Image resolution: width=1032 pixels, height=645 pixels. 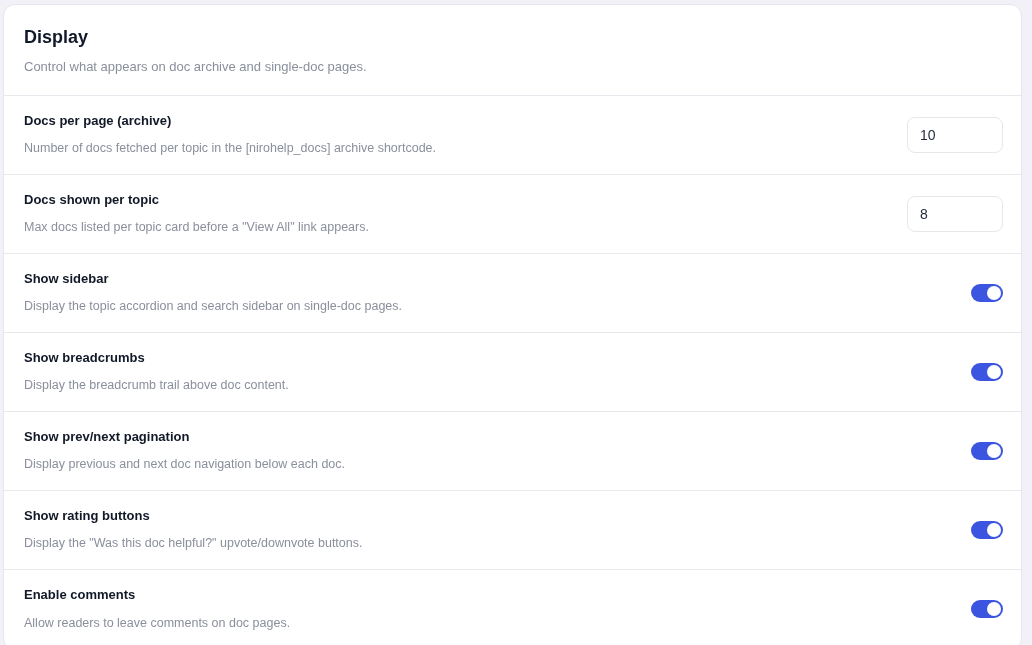 What do you see at coordinates (955, 134) in the screenshot?
I see `number-field: 10` at bounding box center [955, 134].